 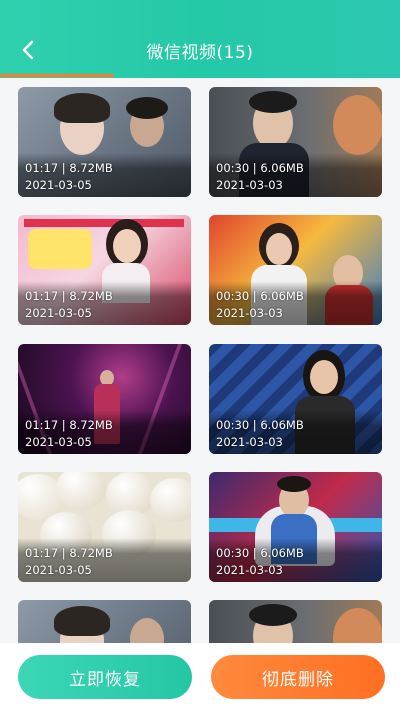 I want to click on tab-indicator, so click(x=57, y=75).